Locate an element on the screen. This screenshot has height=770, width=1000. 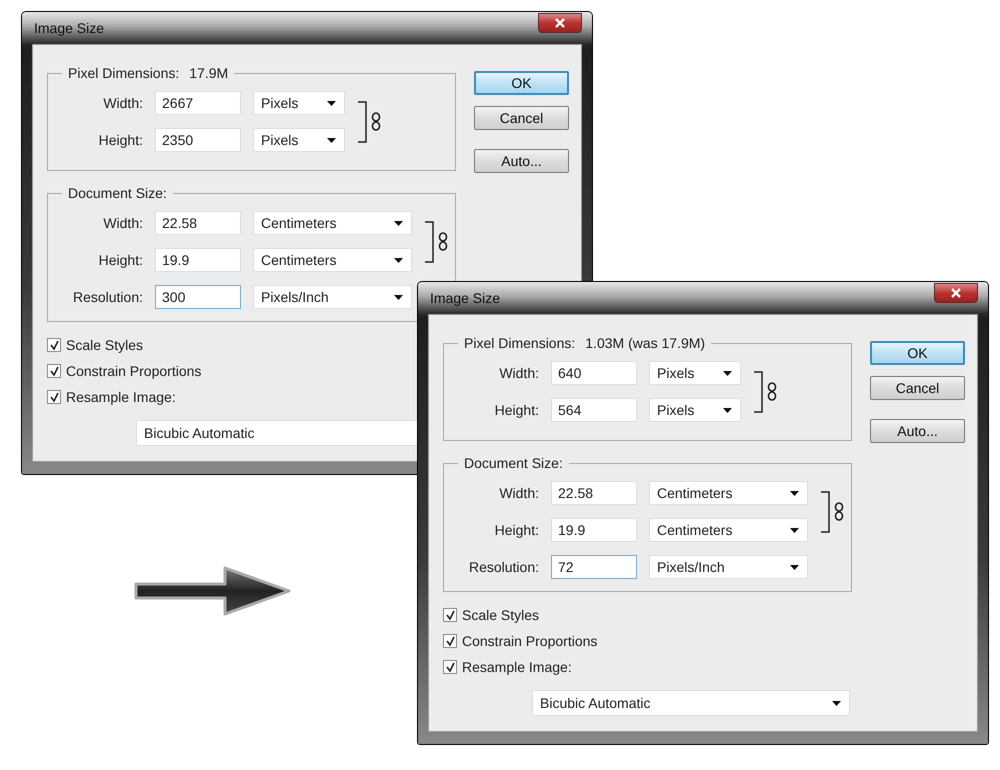
number-field: 2350 is located at coordinates (198, 140).